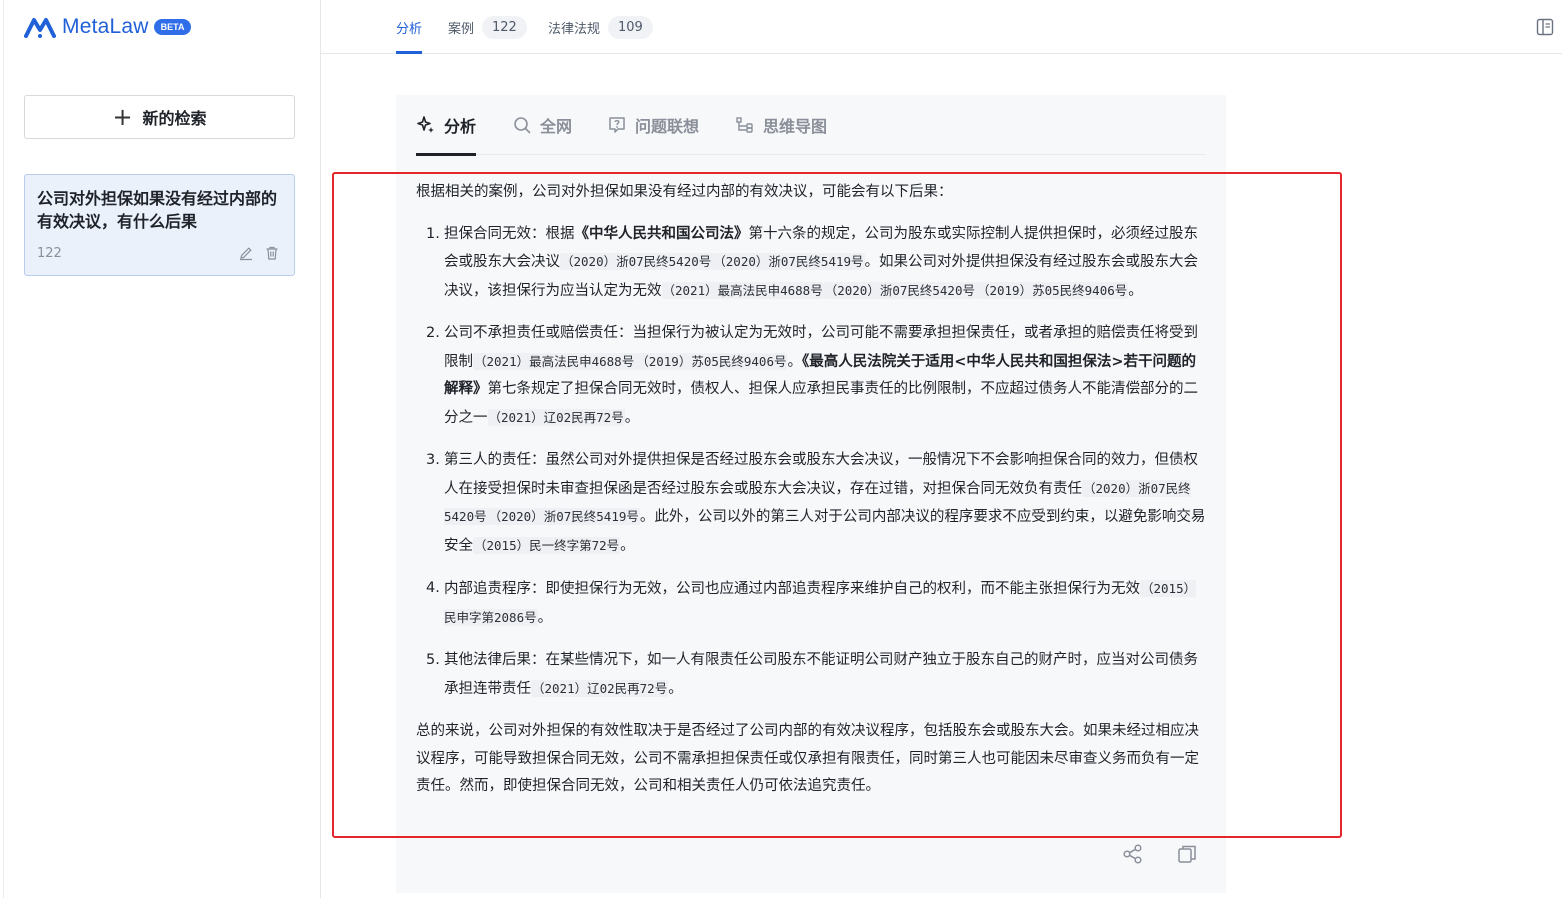 The image size is (1562, 898). What do you see at coordinates (684, 192) in the screenshot?
I see `answer-intro: 根据相关的案例，公司对外担保如果没有经过内部的有效决议，可能会有以下后果：` at bounding box center [684, 192].